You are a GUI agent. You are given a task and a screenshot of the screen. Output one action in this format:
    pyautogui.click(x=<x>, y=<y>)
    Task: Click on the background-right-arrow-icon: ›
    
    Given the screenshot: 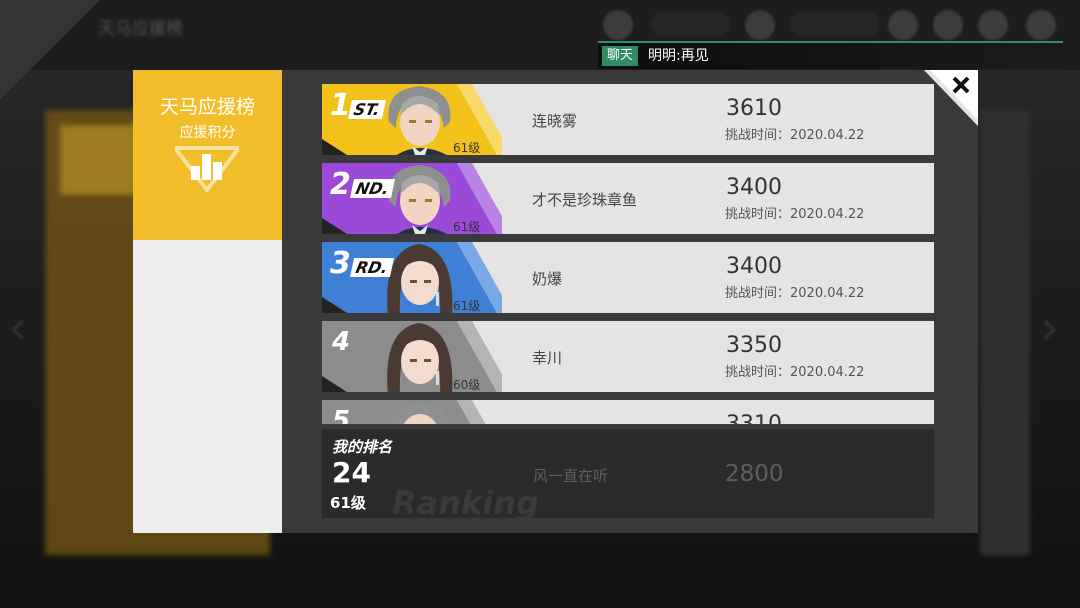 What is the action you would take?
    pyautogui.click(x=1050, y=328)
    